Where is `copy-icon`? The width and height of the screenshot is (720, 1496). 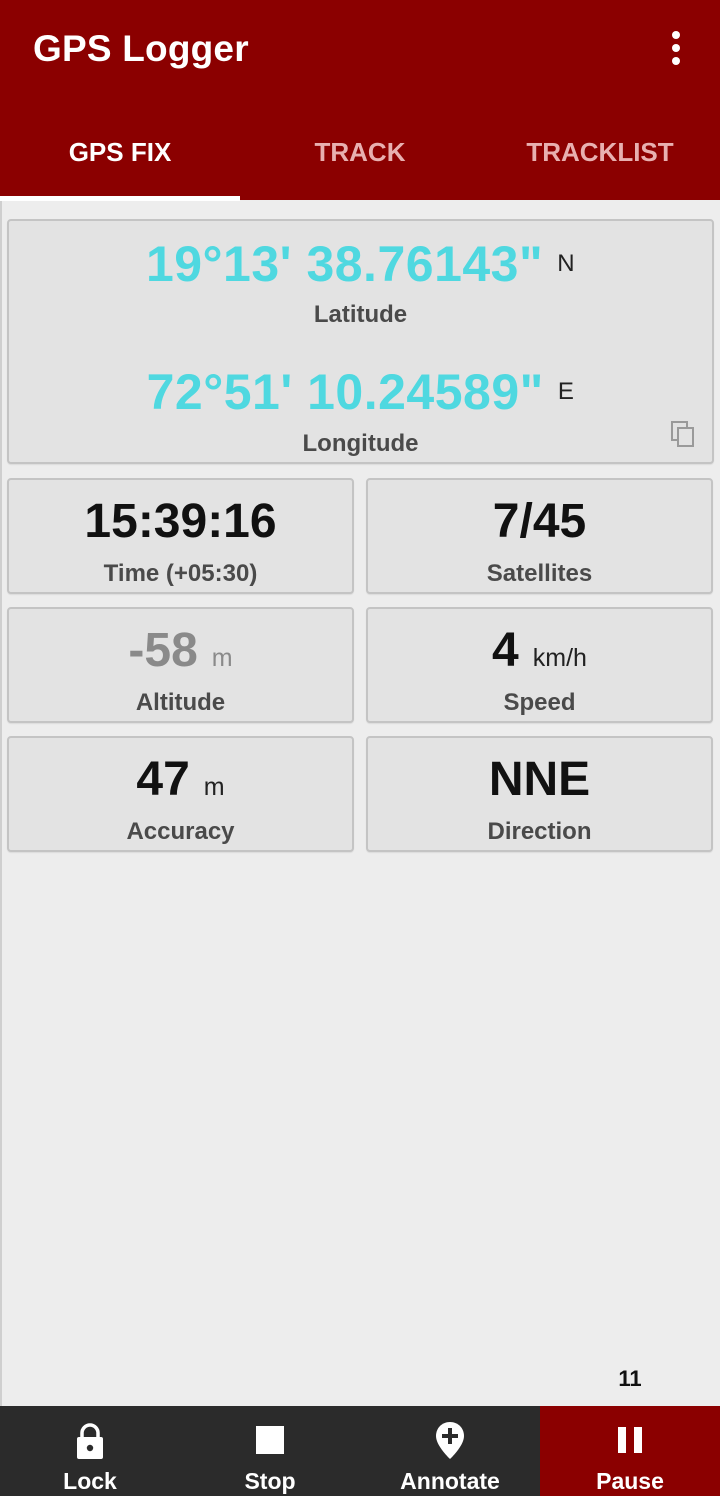
copy-icon is located at coordinates (683, 434).